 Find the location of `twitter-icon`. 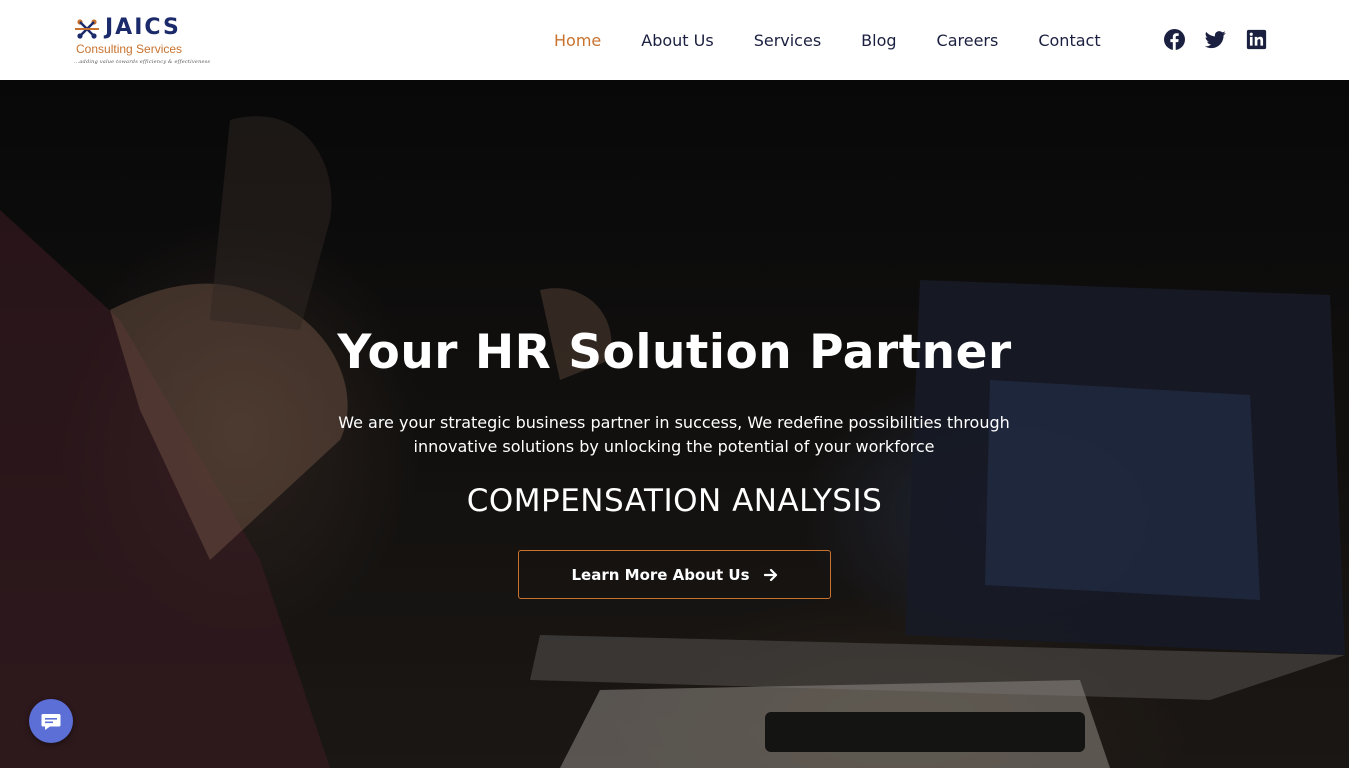

twitter-icon is located at coordinates (1215, 40).